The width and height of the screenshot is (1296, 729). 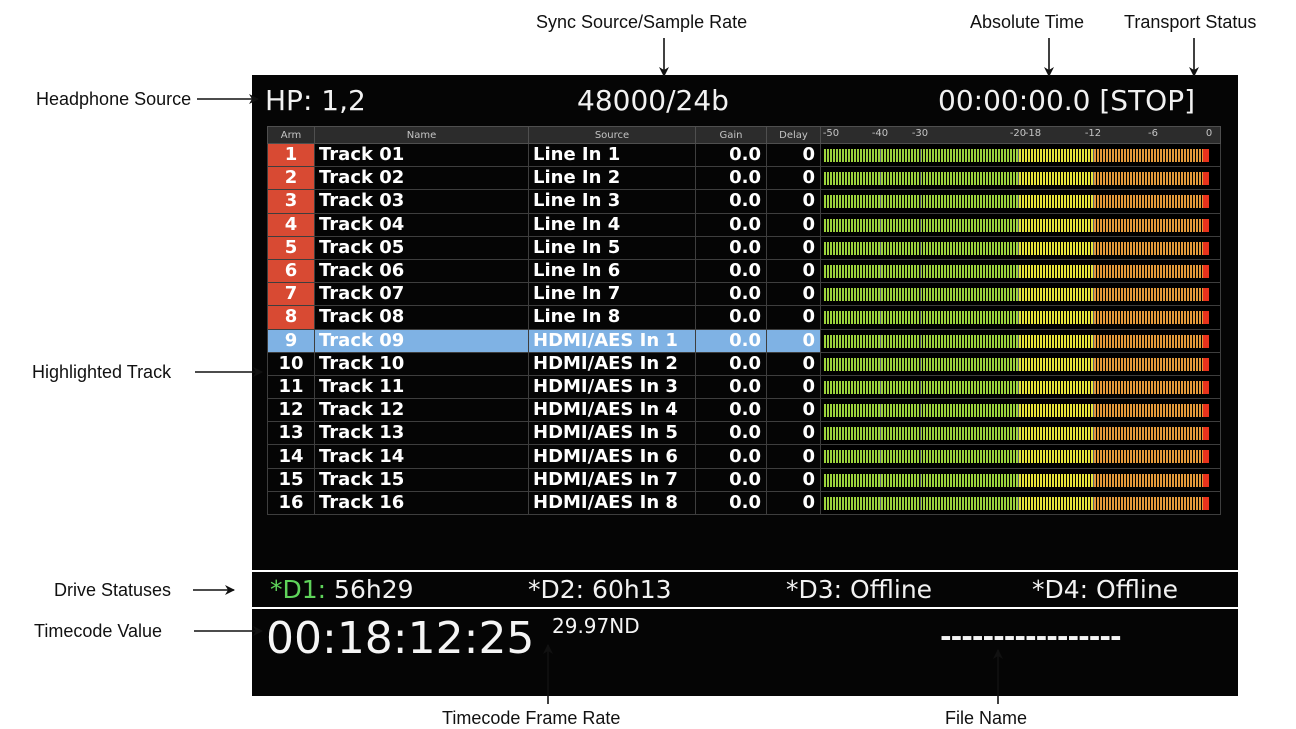 What do you see at coordinates (612, 201) in the screenshot?
I see `track-source: Line In 3` at bounding box center [612, 201].